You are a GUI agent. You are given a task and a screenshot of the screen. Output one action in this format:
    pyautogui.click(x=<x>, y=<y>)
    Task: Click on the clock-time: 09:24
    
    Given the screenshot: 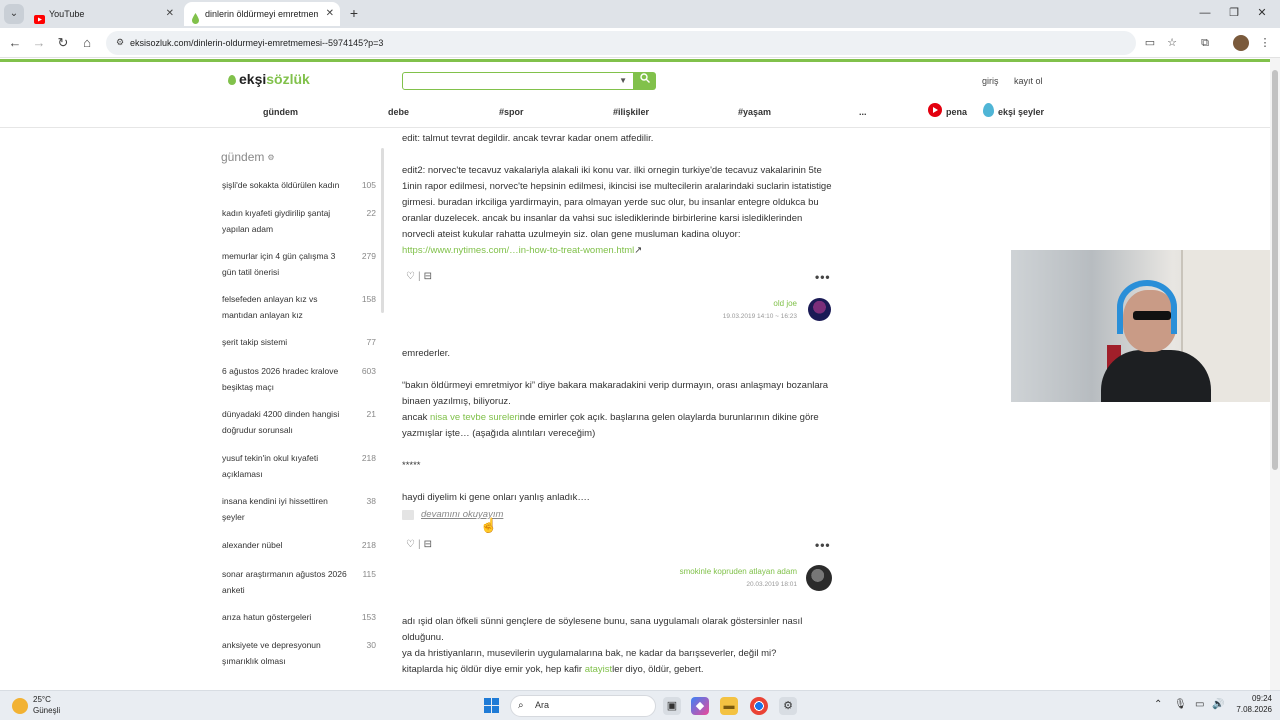 What is the action you would take?
    pyautogui.click(x=1258, y=698)
    